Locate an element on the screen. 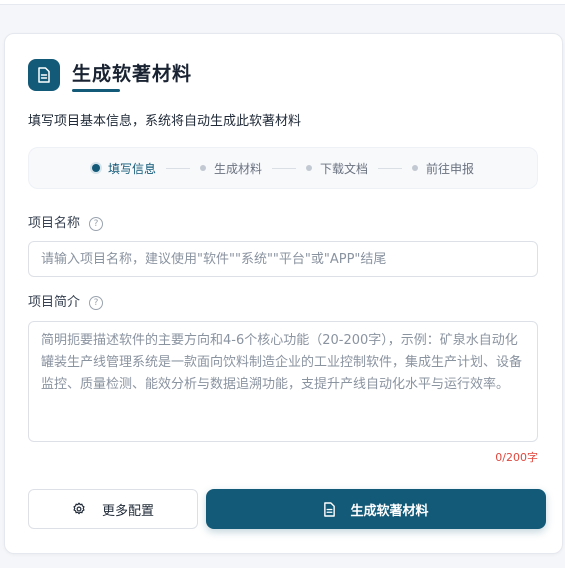 The image size is (565, 568). generate-button: 生成软著材料 is located at coordinates (376, 509).